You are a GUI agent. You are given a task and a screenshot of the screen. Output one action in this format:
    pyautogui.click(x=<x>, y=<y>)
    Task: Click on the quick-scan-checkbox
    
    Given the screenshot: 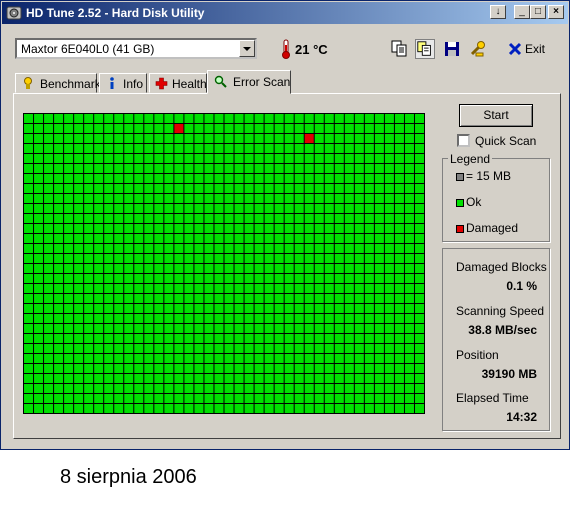 What is the action you would take?
    pyautogui.click(x=463, y=140)
    